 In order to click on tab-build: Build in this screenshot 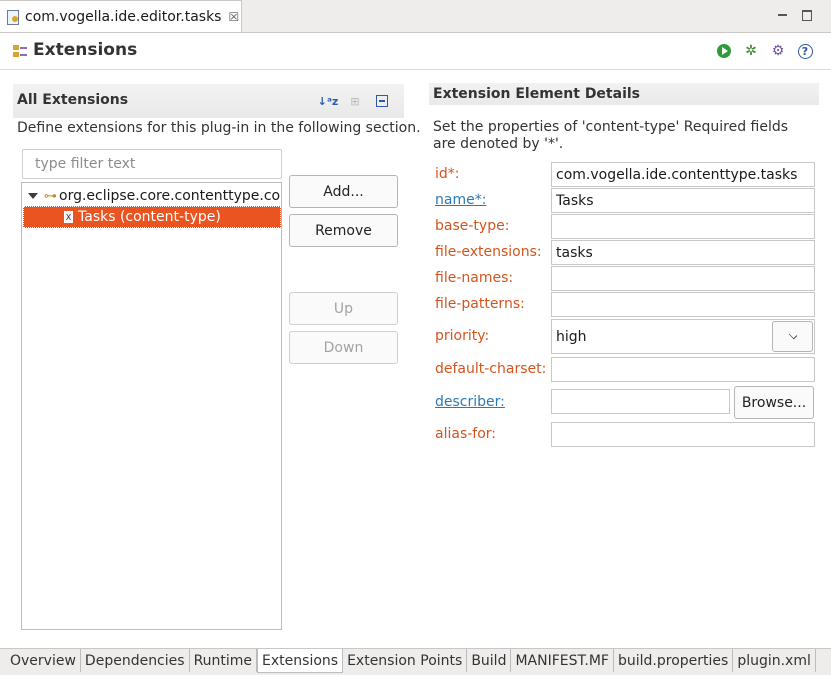, I will do `click(489, 660)`.